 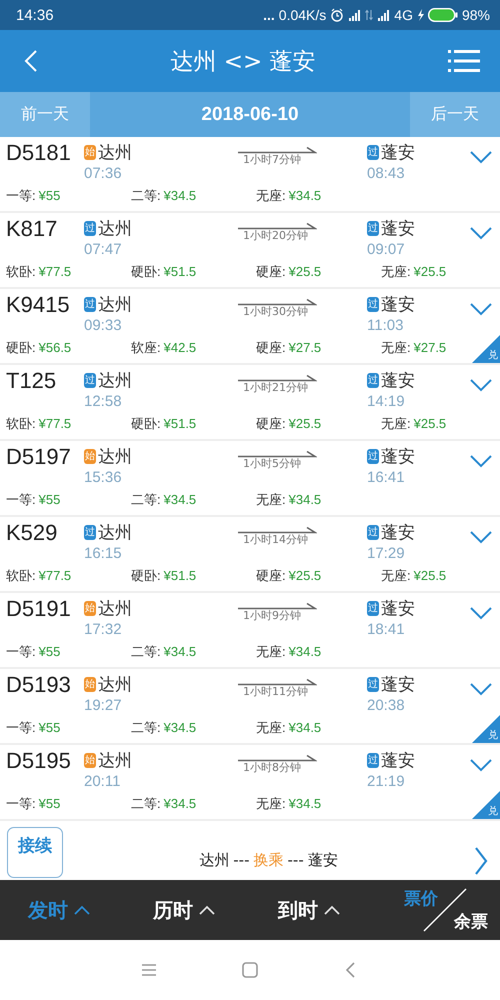 I want to click on network-speed: 0.04K/s, so click(x=302, y=15).